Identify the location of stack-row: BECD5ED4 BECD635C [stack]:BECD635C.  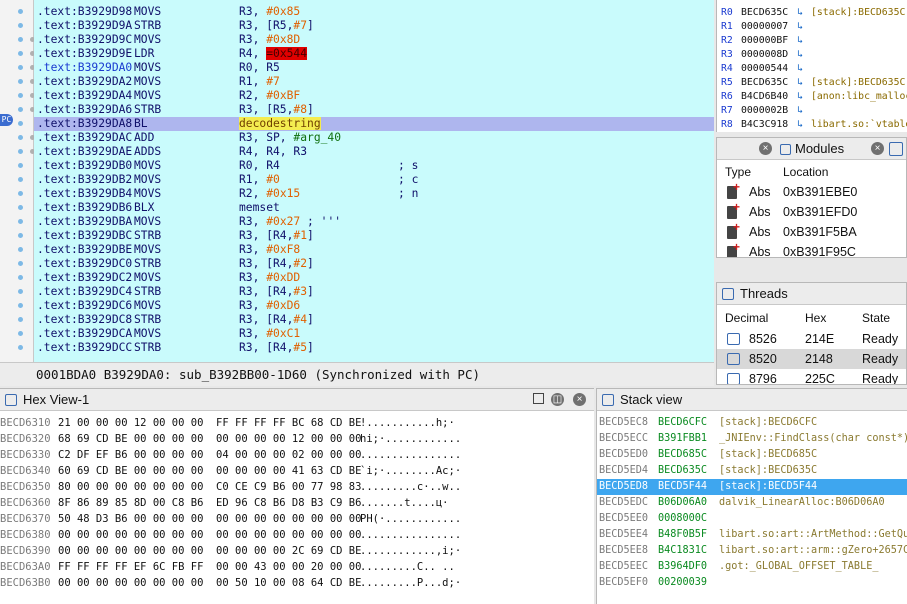
(752, 471).